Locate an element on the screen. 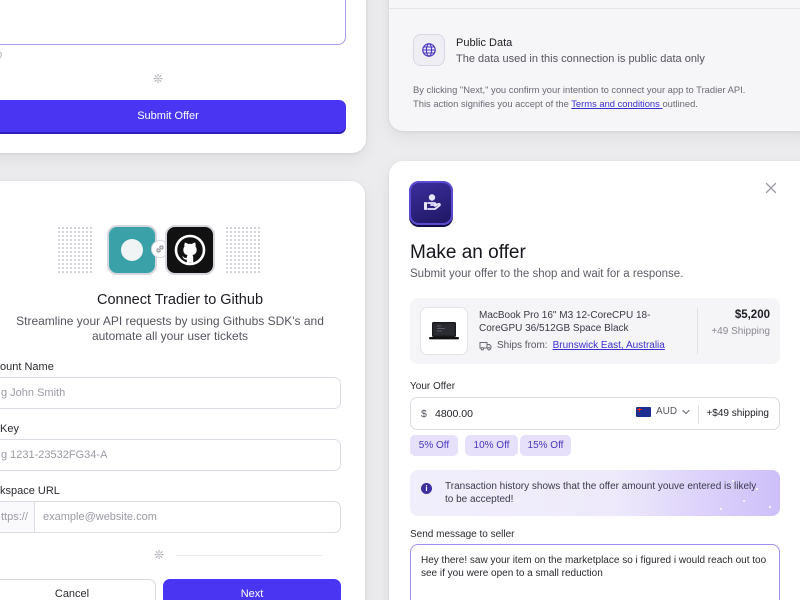 This screenshot has height=600, width=800. workspace-url-label: kspace URL is located at coordinates (30, 491).